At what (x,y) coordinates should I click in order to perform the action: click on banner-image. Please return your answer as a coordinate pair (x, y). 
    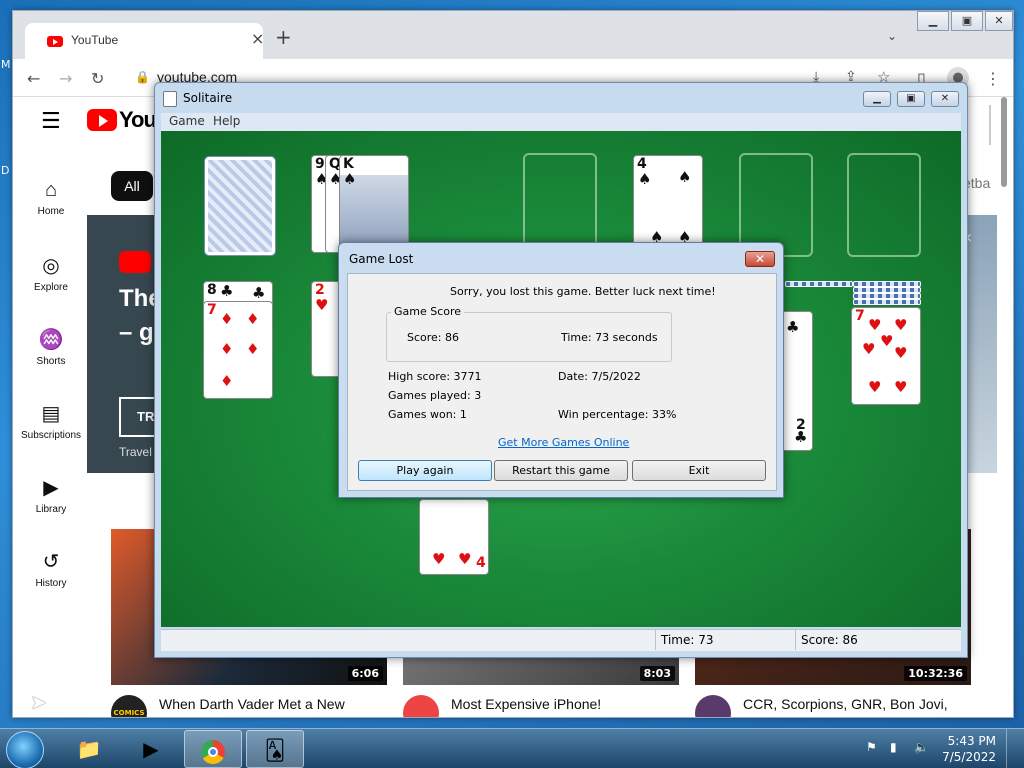
    Looking at the image, I should click on (980, 344).